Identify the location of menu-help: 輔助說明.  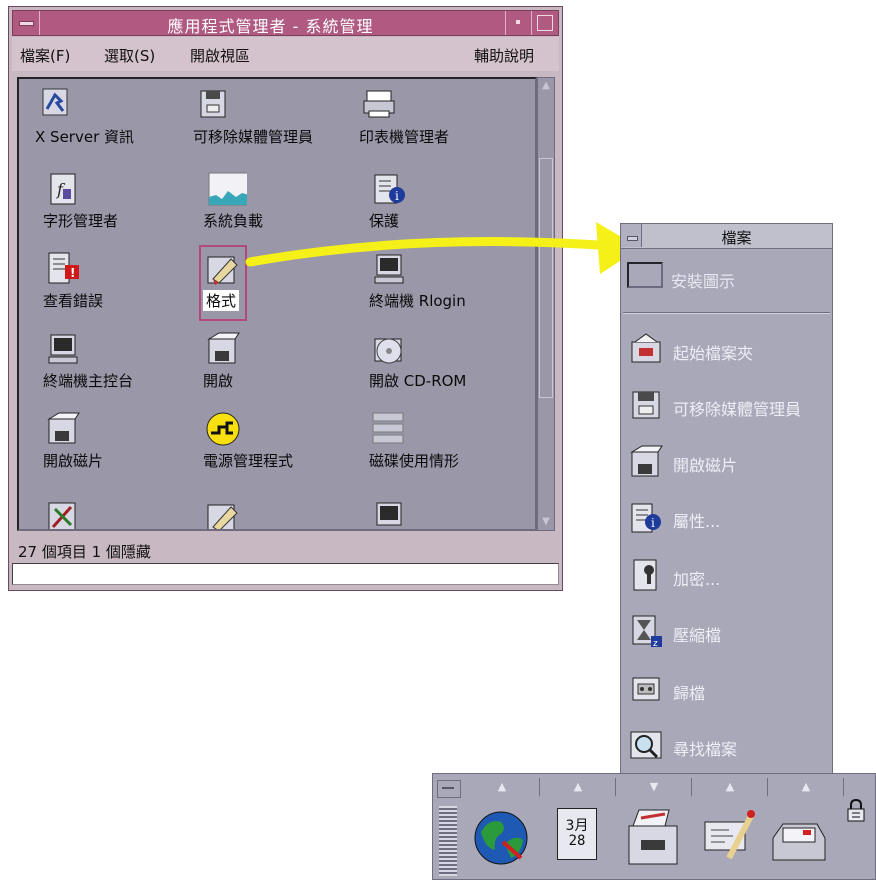
(504, 55).